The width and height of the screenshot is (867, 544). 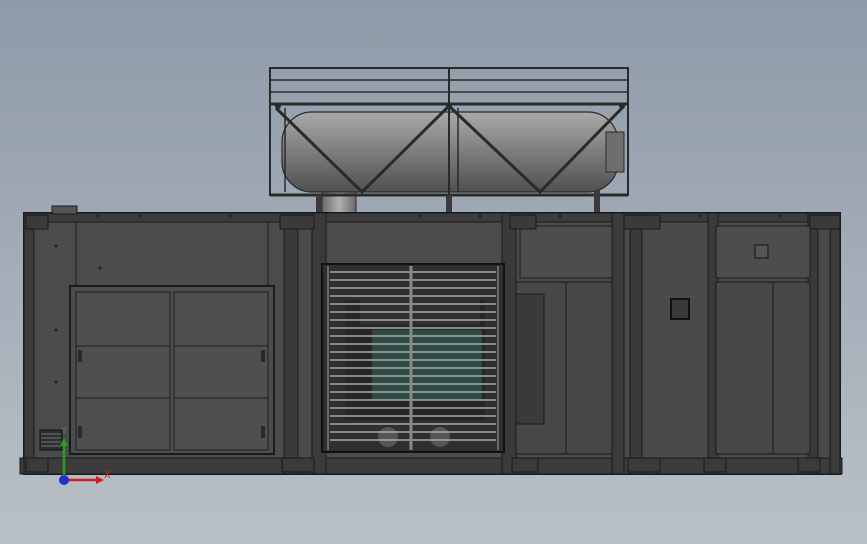 I want to click on side-vent-grille, so click(x=51, y=440).